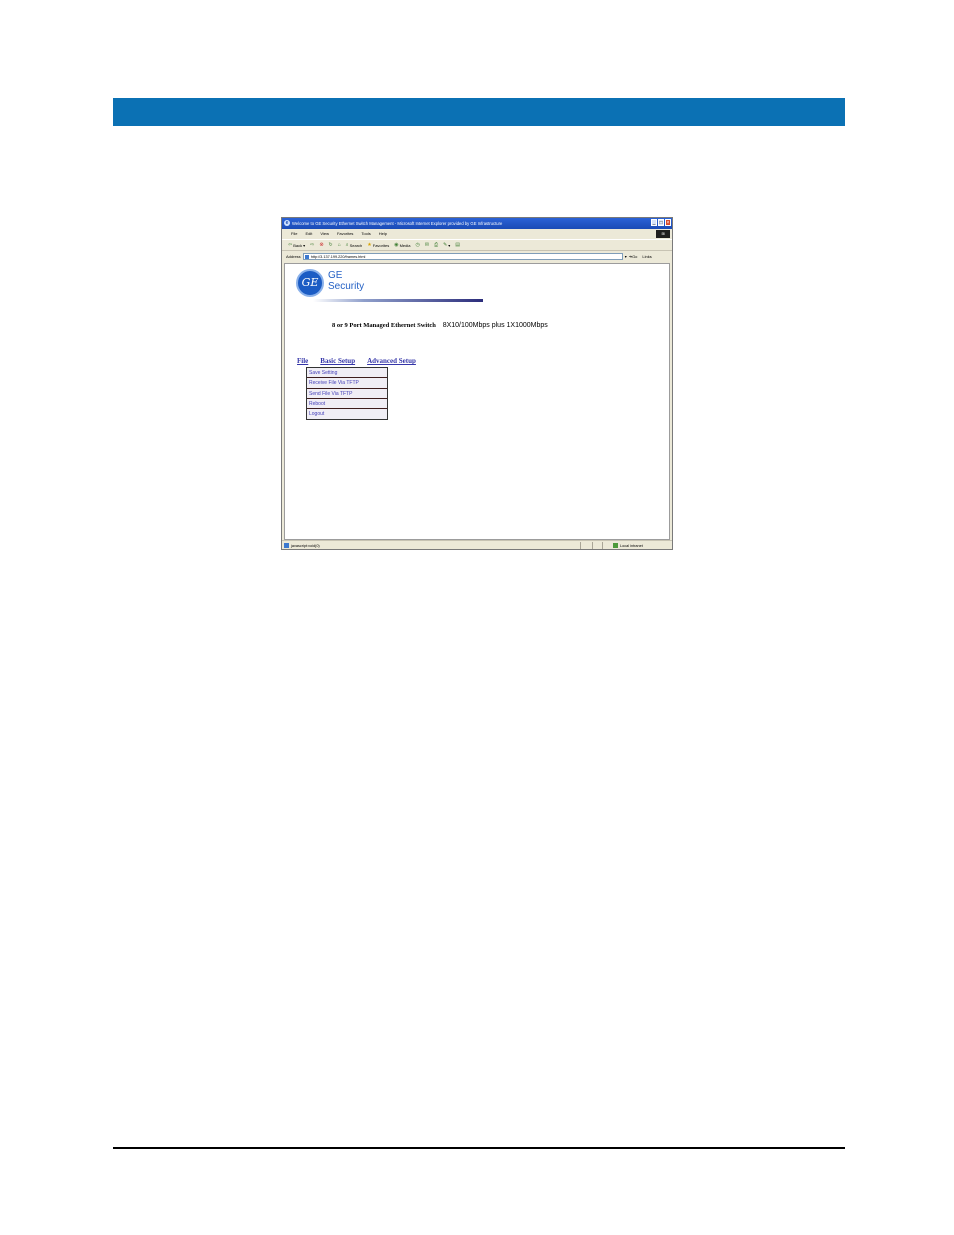 The width and height of the screenshot is (954, 1235). I want to click on ge-security-wordmark: GE Security, so click(346, 281).